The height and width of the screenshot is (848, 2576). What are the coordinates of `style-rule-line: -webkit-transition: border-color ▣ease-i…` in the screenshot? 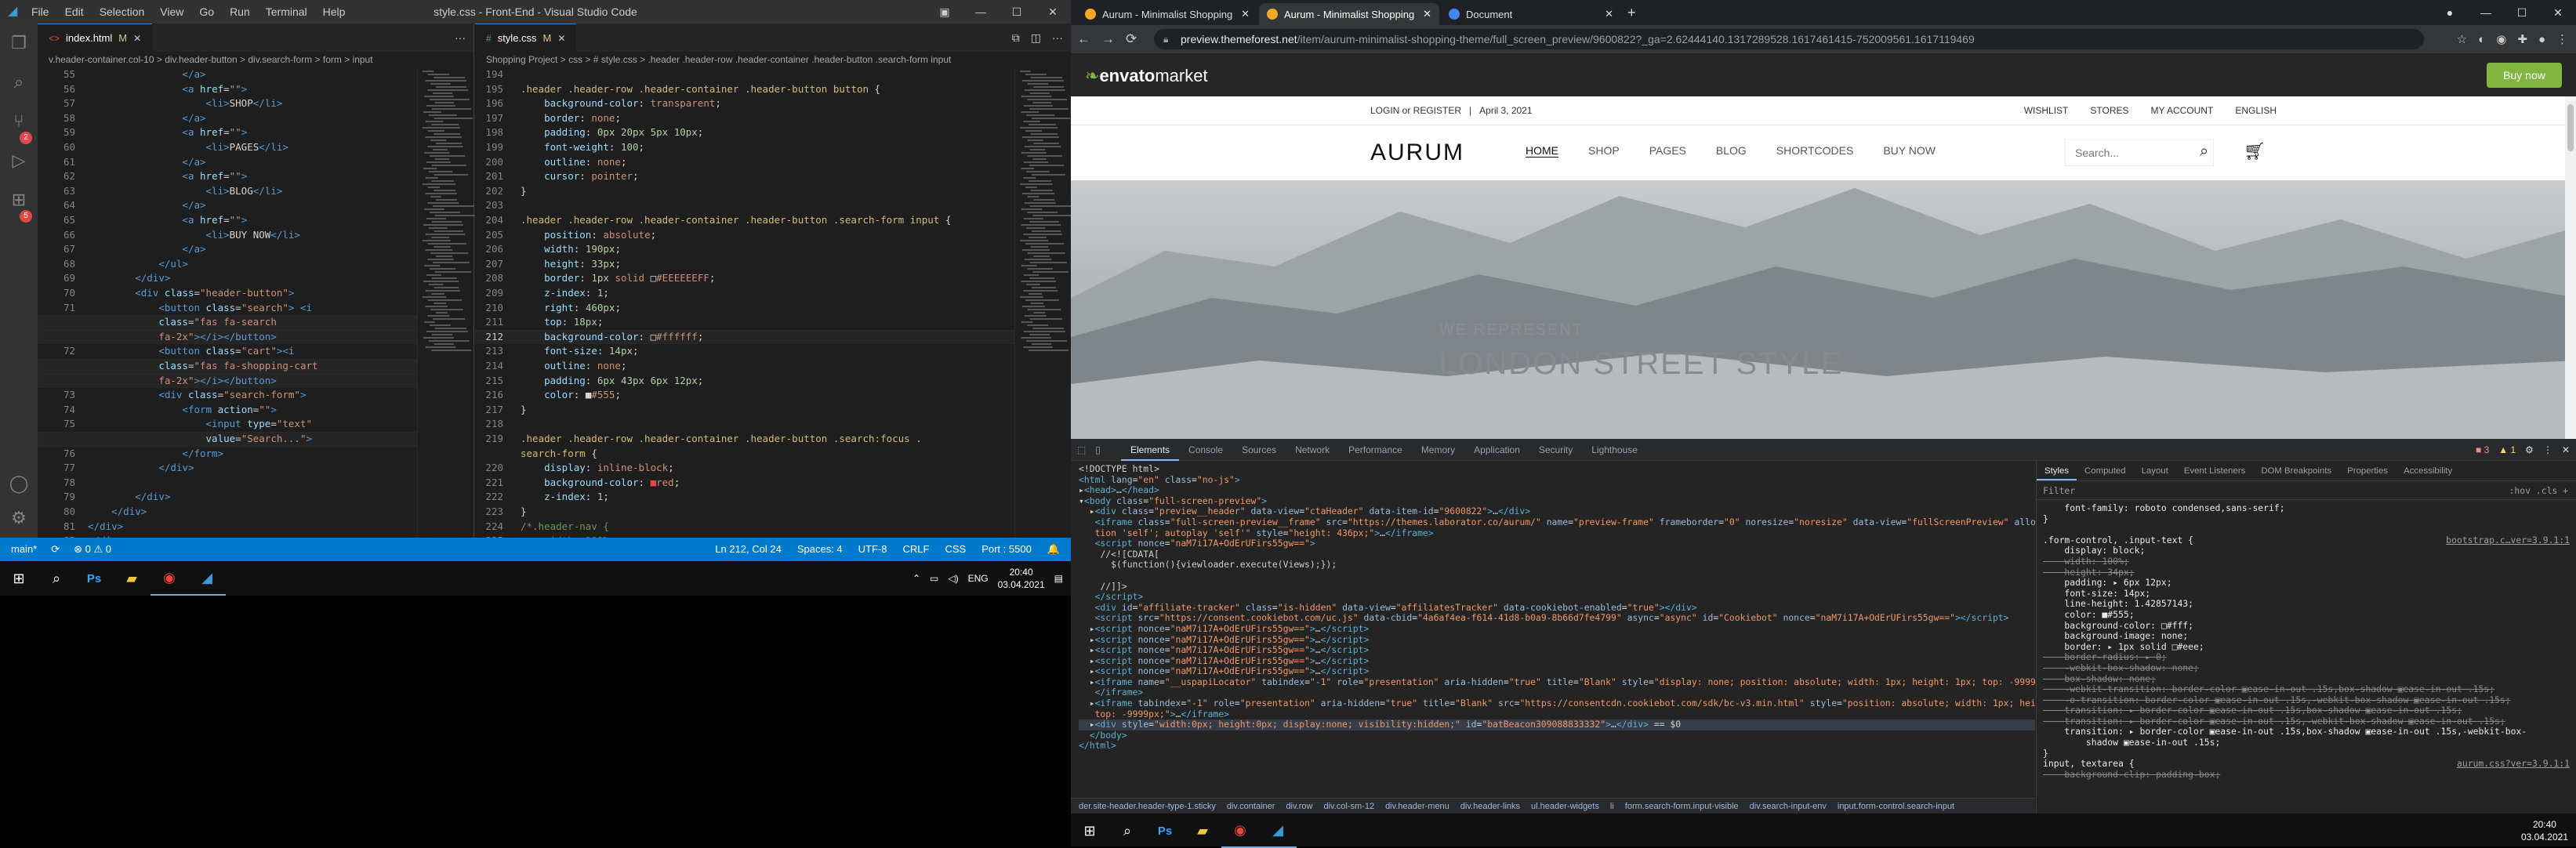 It's located at (2307, 689).